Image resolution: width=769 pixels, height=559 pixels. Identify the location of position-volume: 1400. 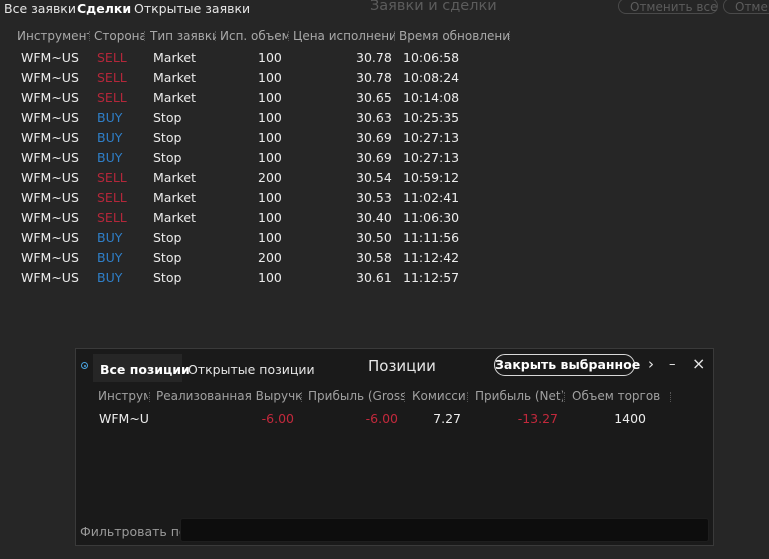
(630, 418).